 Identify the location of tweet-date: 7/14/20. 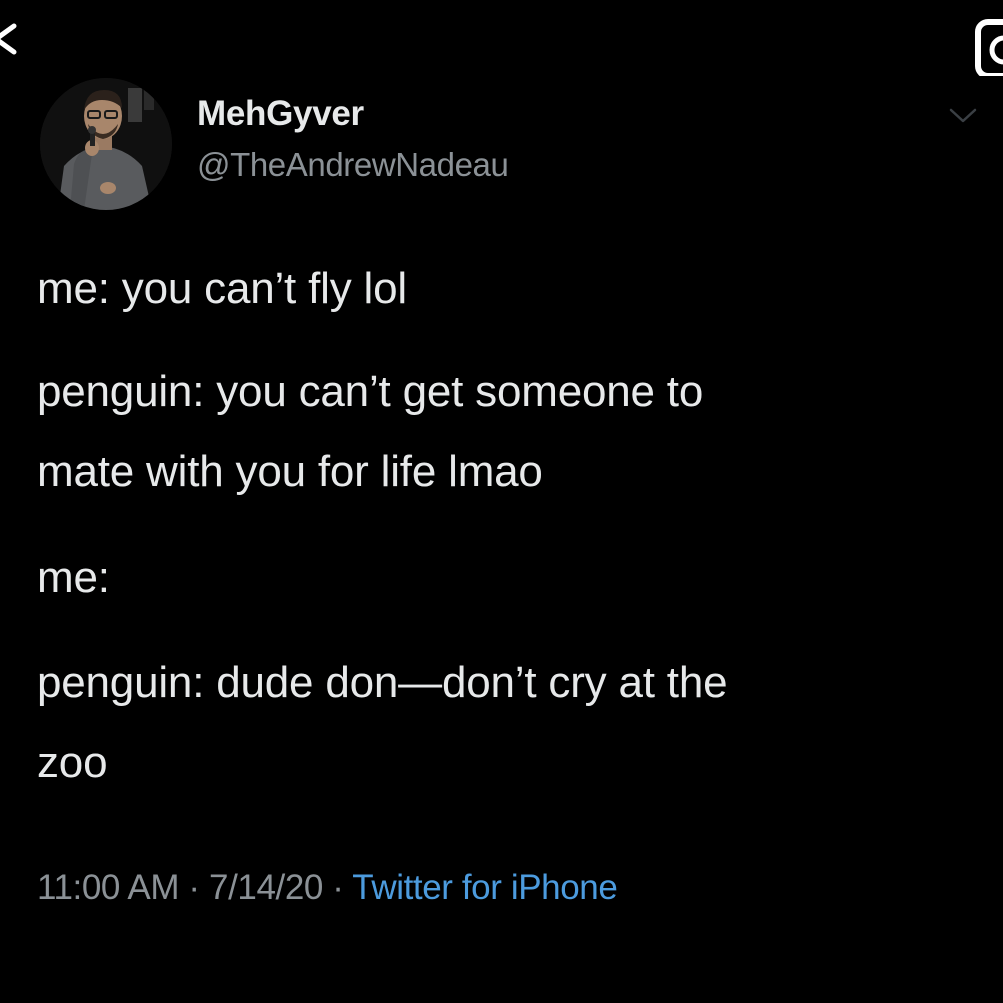
(266, 887).